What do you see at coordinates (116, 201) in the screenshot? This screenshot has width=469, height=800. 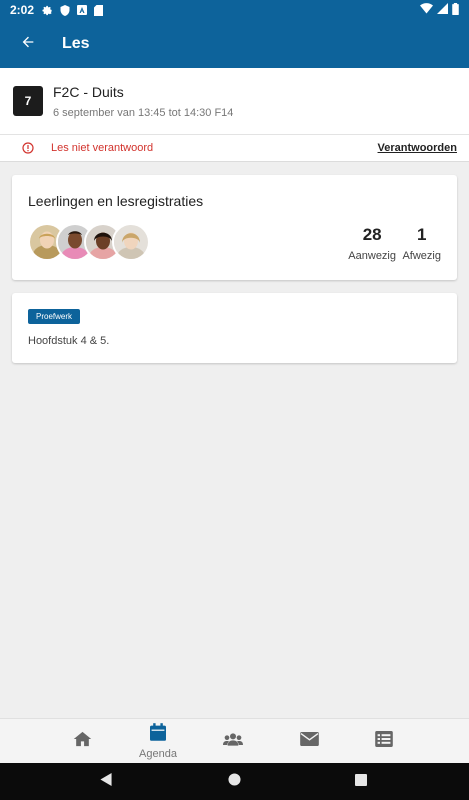 I see `students-card-title: Leerlingen en lesregistraties` at bounding box center [116, 201].